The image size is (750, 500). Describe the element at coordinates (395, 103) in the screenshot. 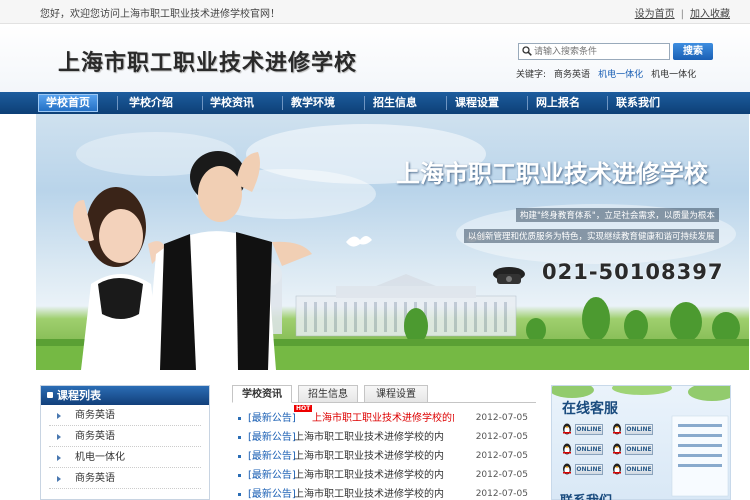

I see `nav-item-enrollment: 招生信息` at that location.